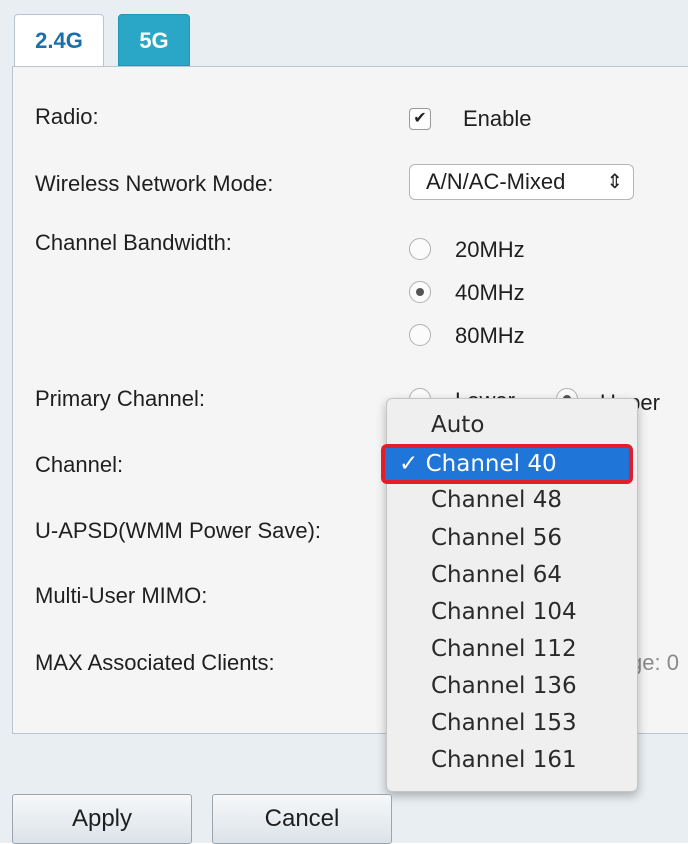  Describe the element at coordinates (178, 530) in the screenshot. I see `uapsd-label: U-APSD(WMM Power Save):` at that location.